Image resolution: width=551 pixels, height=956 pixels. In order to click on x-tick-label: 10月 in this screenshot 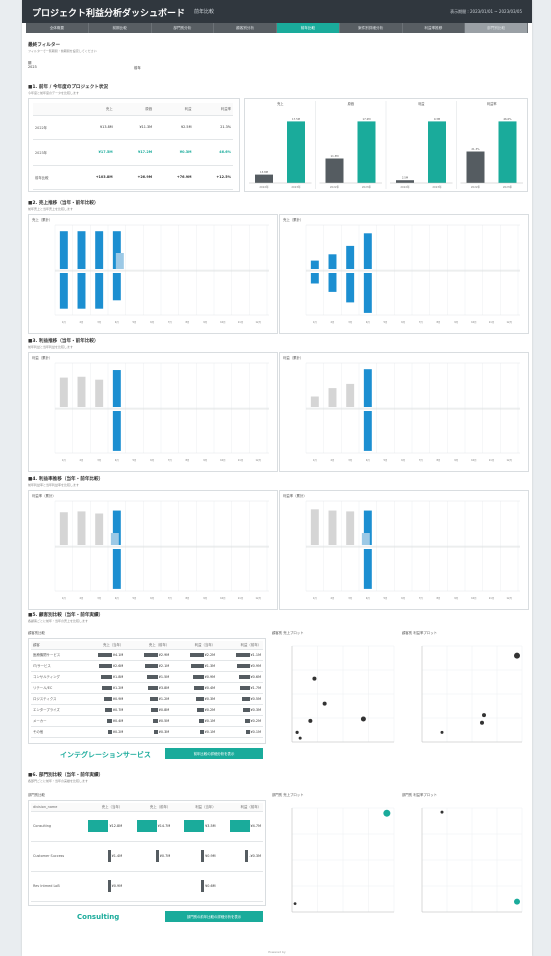, I will do `click(473, 460)`.